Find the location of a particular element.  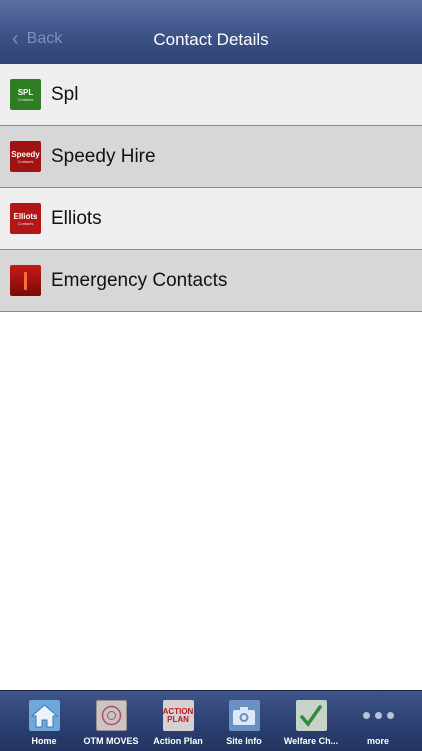

spl-logo-icon: SPL Contacts is located at coordinates (25, 94).